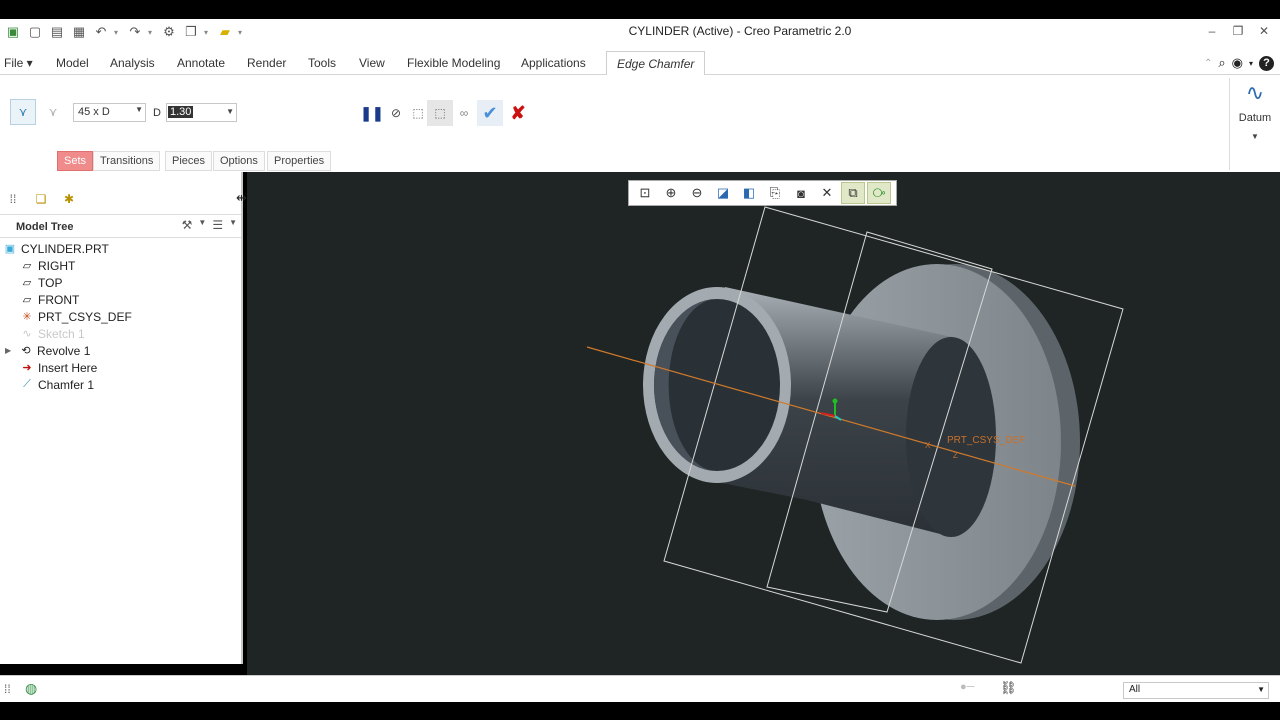 This screenshot has height=720, width=1280. Describe the element at coordinates (201, 112) in the screenshot. I see `d-value-input: 1.30 ▼` at that location.